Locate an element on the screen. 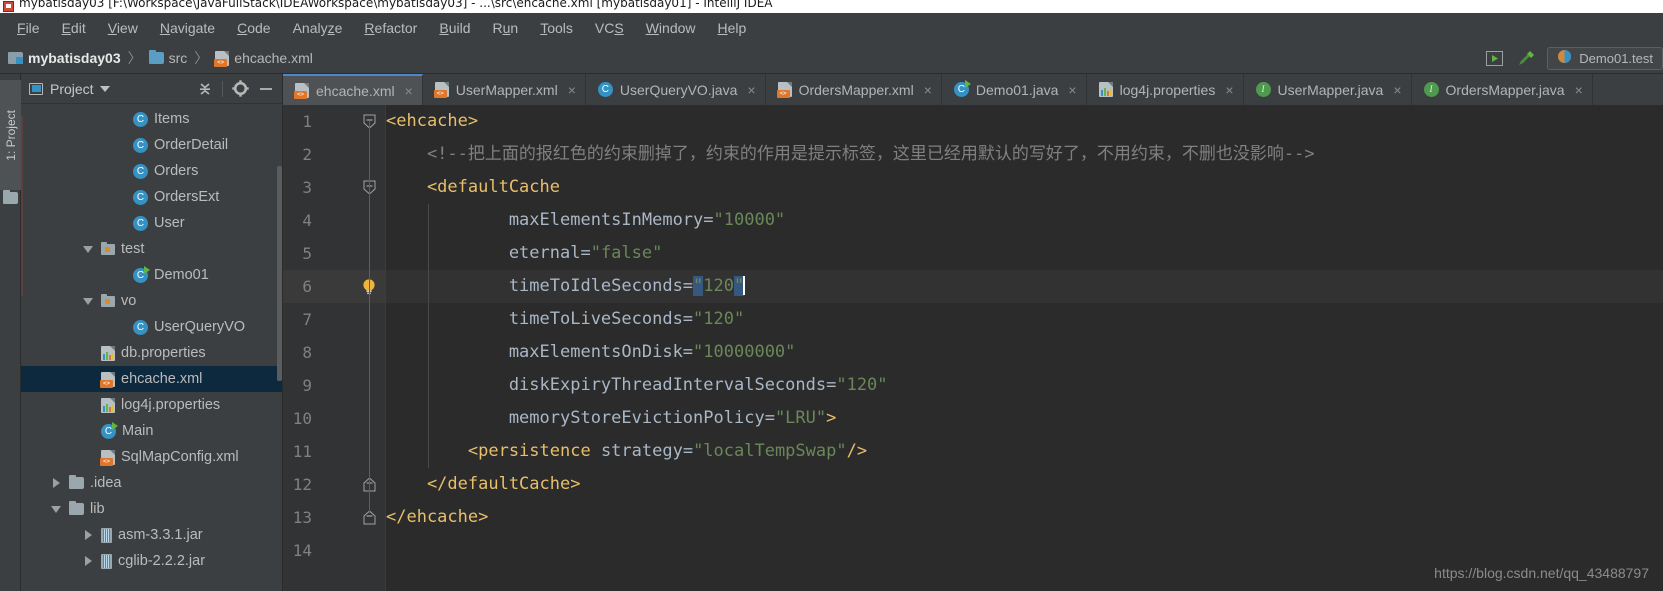 The height and width of the screenshot is (591, 1663). menu-item-build: Build is located at coordinates (454, 28).